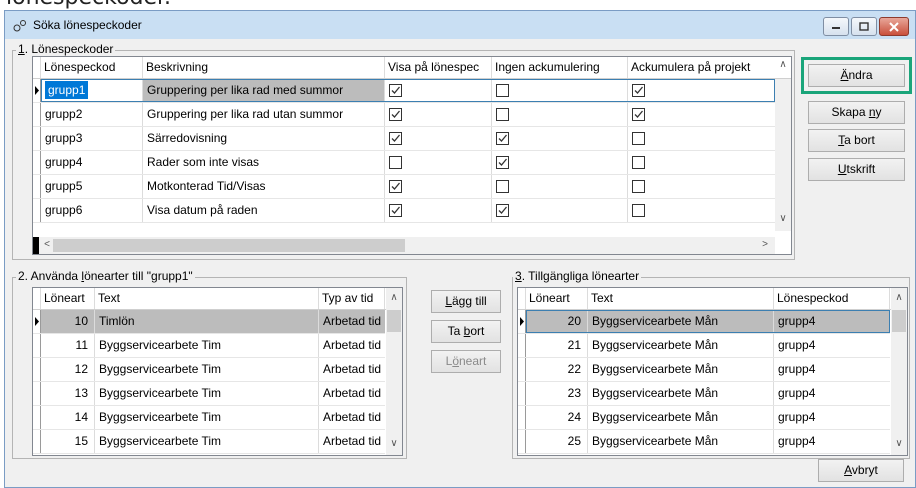 The image size is (916, 488). What do you see at coordinates (404, 139) in the screenshot?
I see `table-row: grupp3 Särredovisning` at bounding box center [404, 139].